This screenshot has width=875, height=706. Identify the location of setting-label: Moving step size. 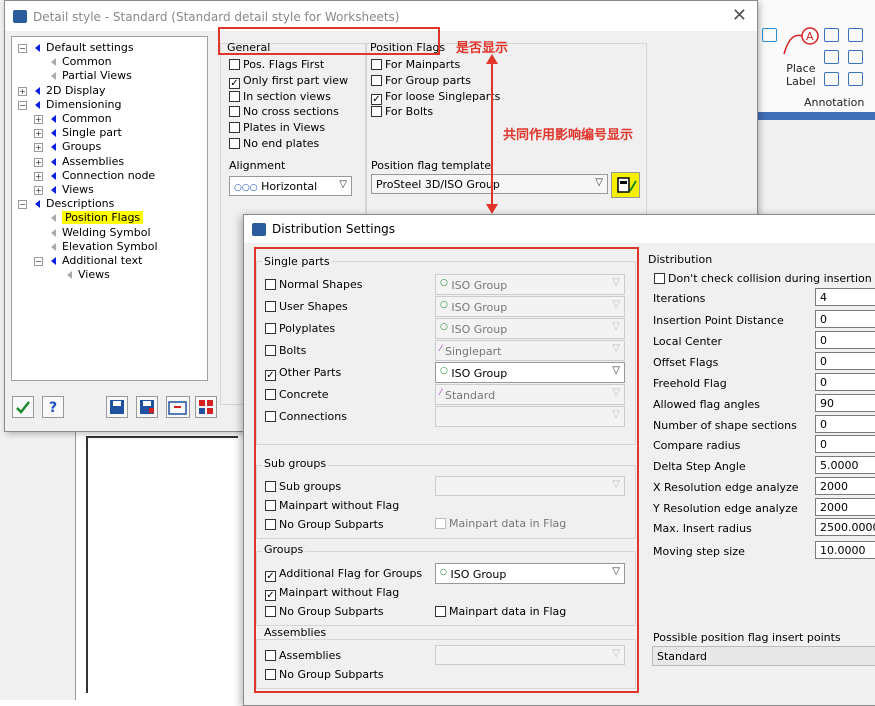
(699, 551).